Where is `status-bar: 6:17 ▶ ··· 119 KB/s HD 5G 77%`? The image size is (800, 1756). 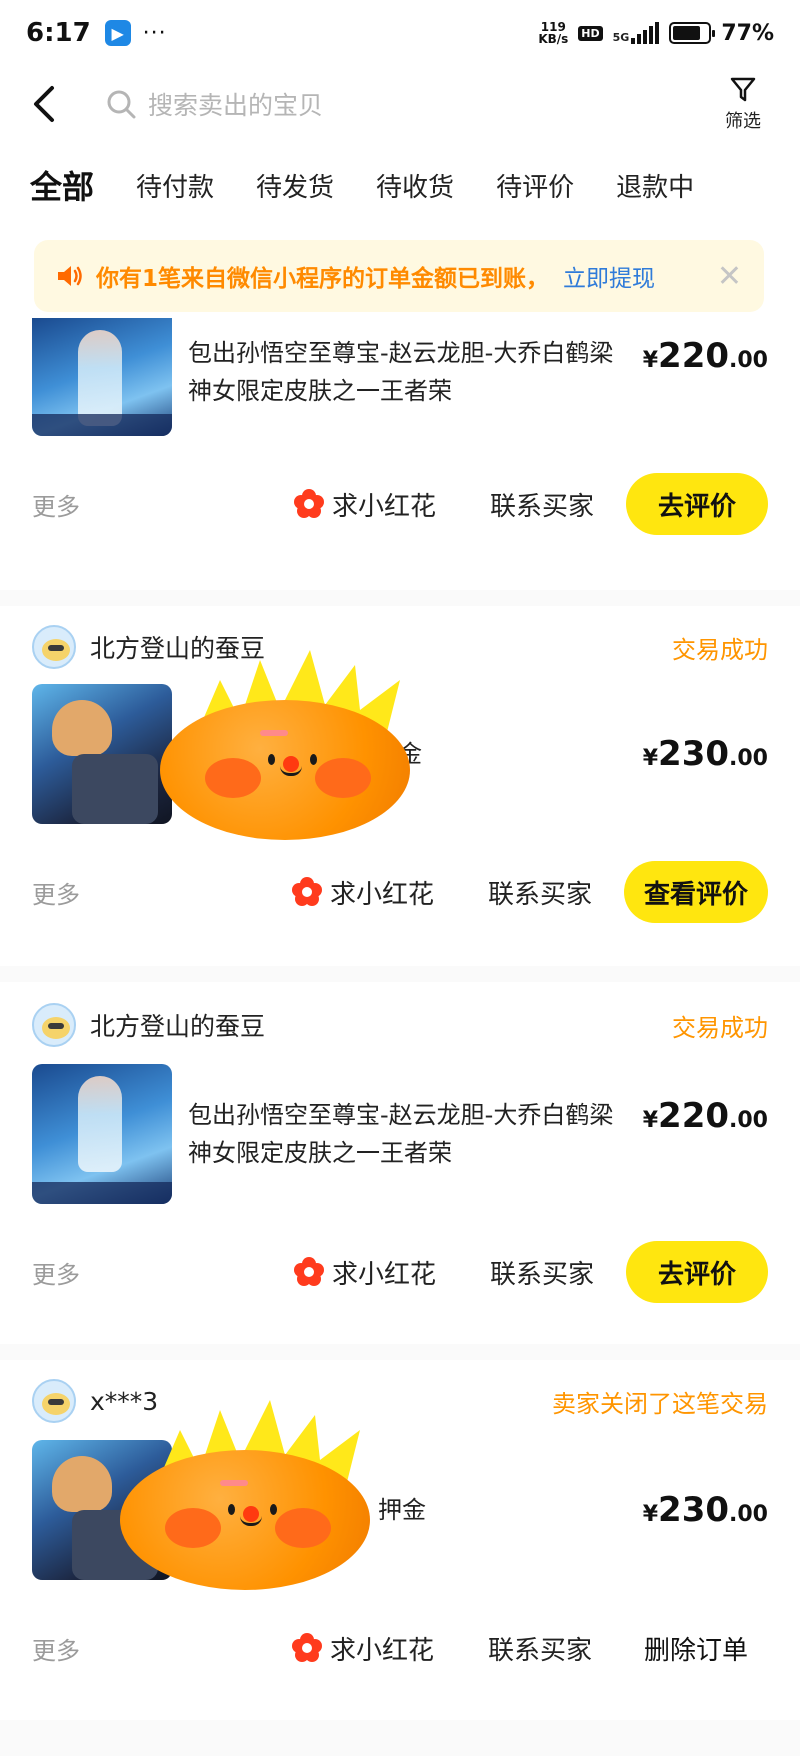
status-bar: 6:17 ▶ ··· 119 KB/s HD 5G 77% is located at coordinates (400, 33).